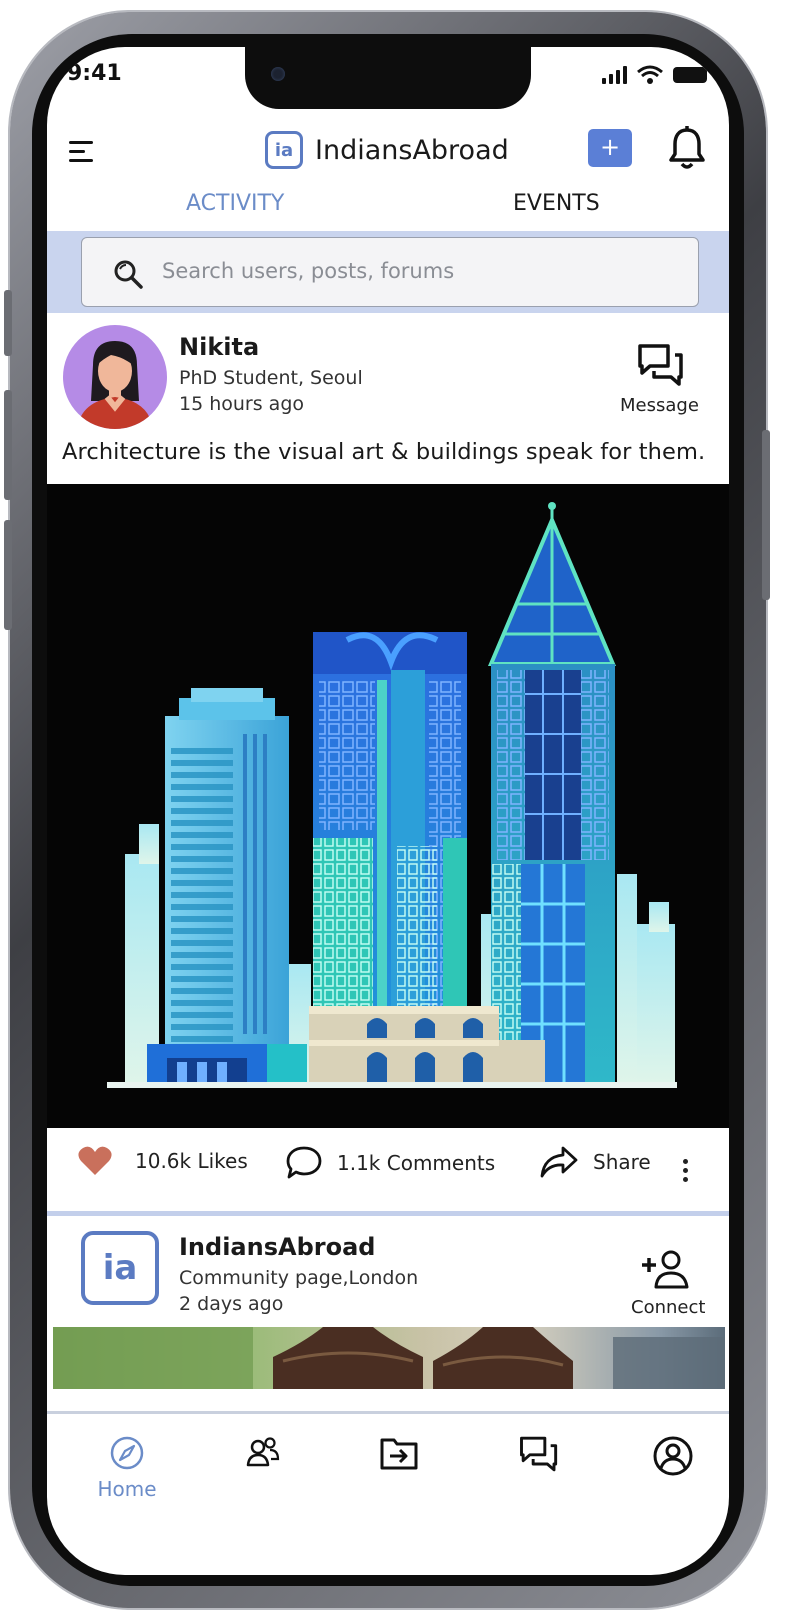 Image resolution: width=801 pixels, height=1623 pixels. I want to click on search-icon, so click(128, 274).